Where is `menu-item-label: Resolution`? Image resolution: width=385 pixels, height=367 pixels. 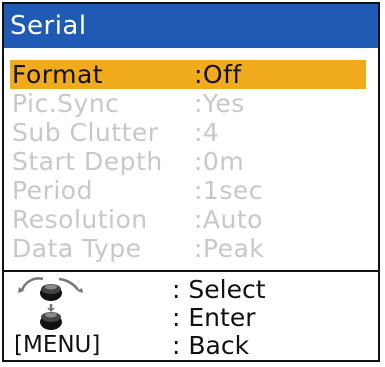 menu-item-label: Resolution is located at coordinates (80, 219).